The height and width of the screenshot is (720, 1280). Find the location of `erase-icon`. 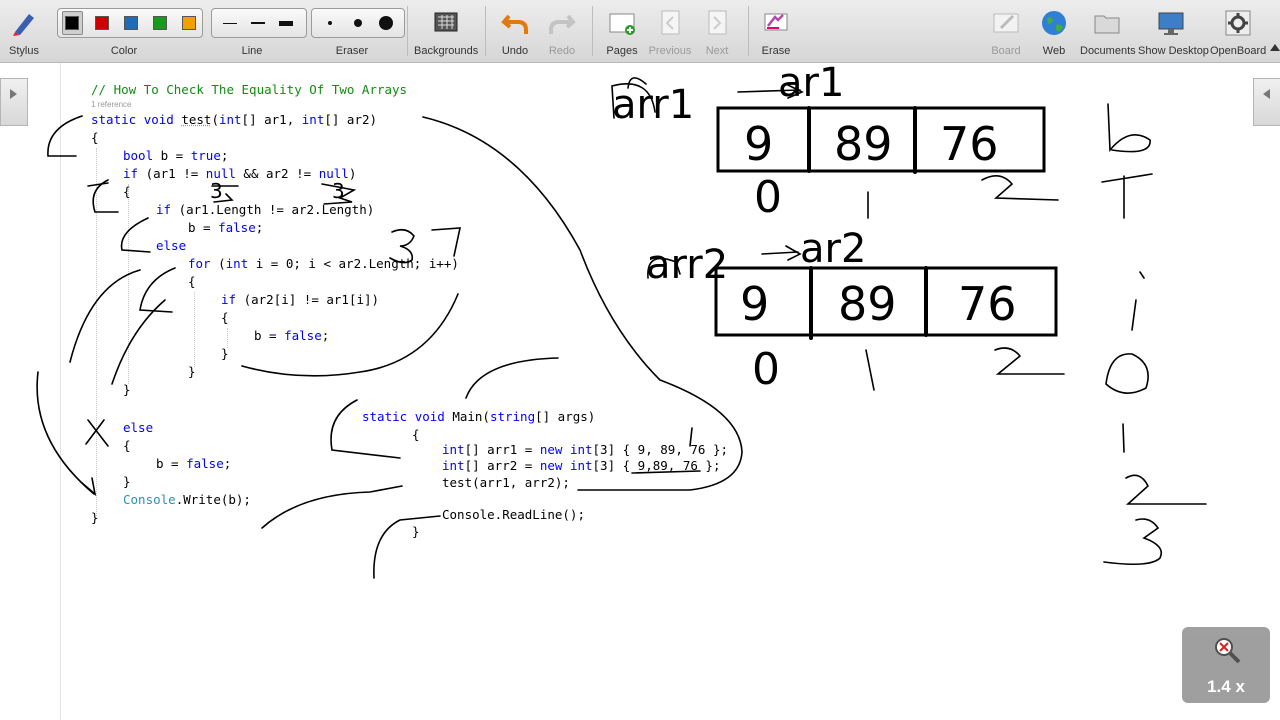

erase-icon is located at coordinates (776, 22).